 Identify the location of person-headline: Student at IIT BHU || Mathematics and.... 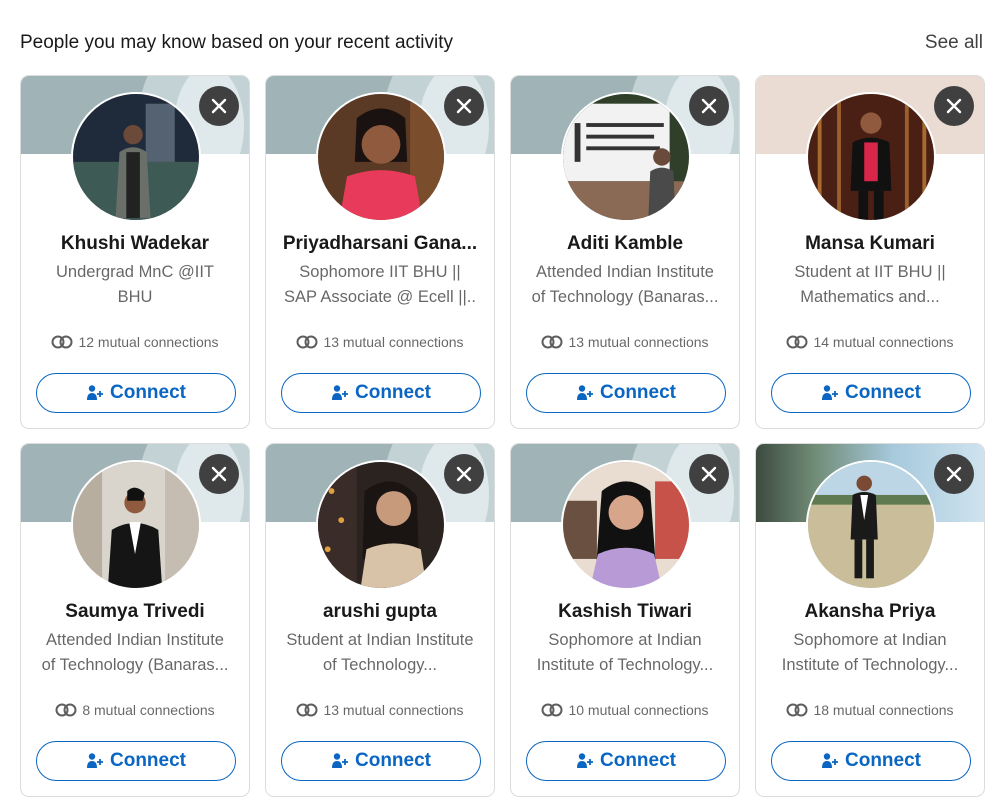
(870, 284).